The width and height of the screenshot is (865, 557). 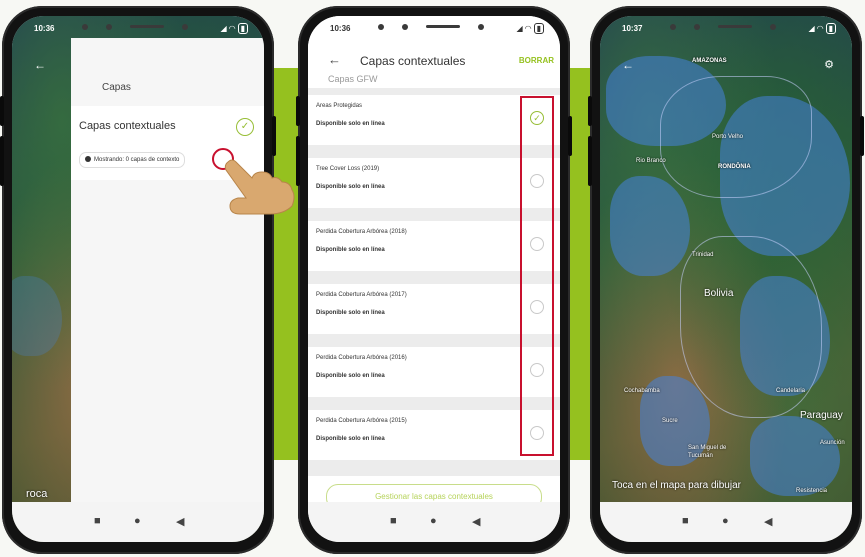 I want to click on map-label-amazonas: AMAZONAS, so click(x=709, y=61).